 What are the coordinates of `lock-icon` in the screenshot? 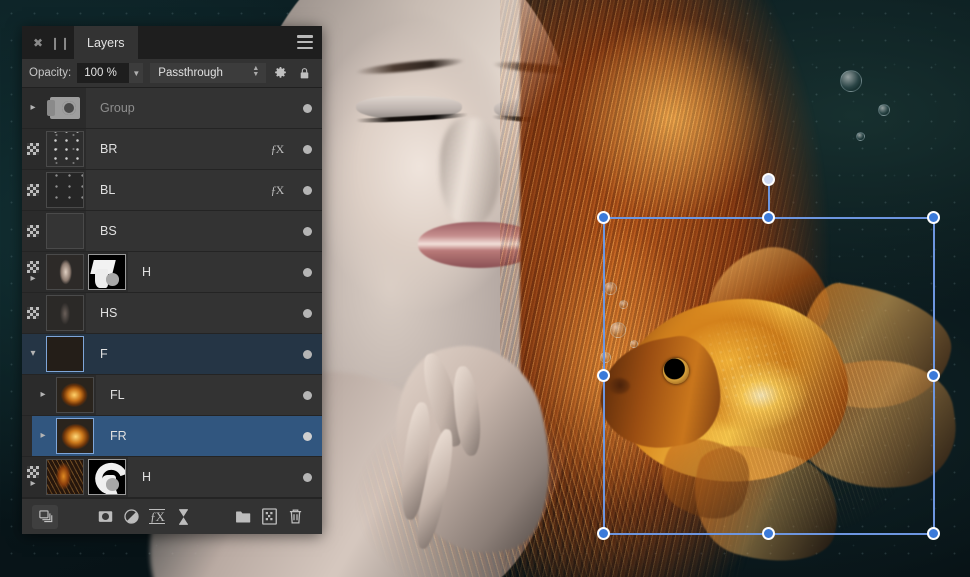 It's located at (305, 73).